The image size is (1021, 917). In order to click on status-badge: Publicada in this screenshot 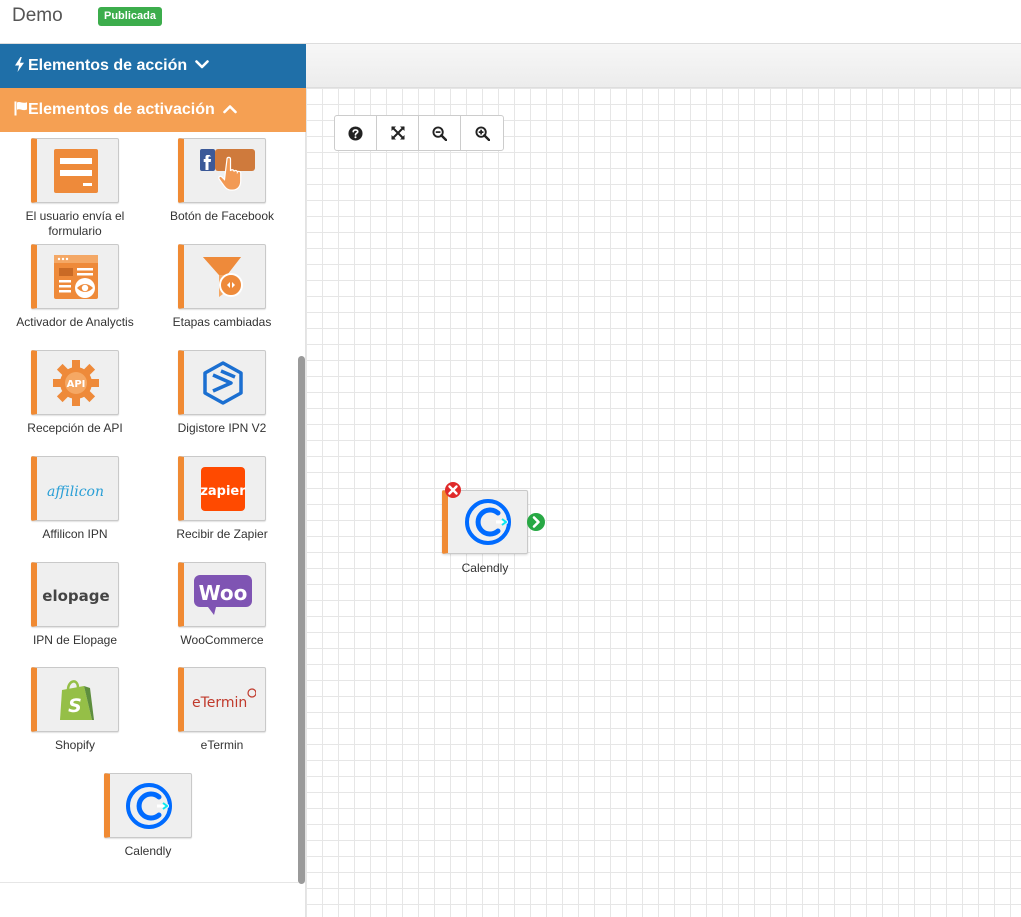, I will do `click(130, 16)`.